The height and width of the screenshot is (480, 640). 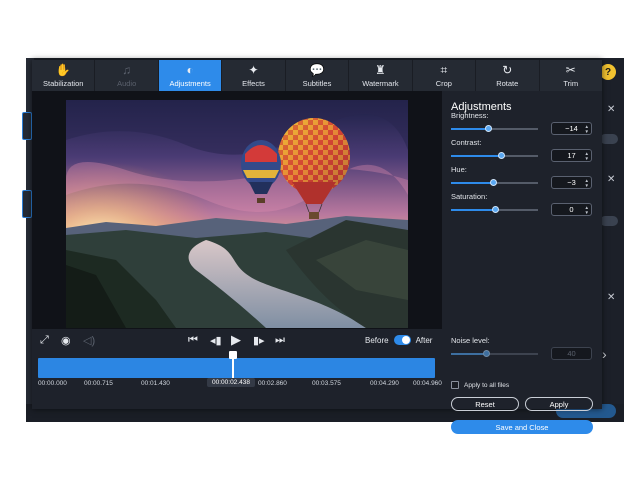 I want to click on saturation-slider-thumb, so click(x=495, y=209).